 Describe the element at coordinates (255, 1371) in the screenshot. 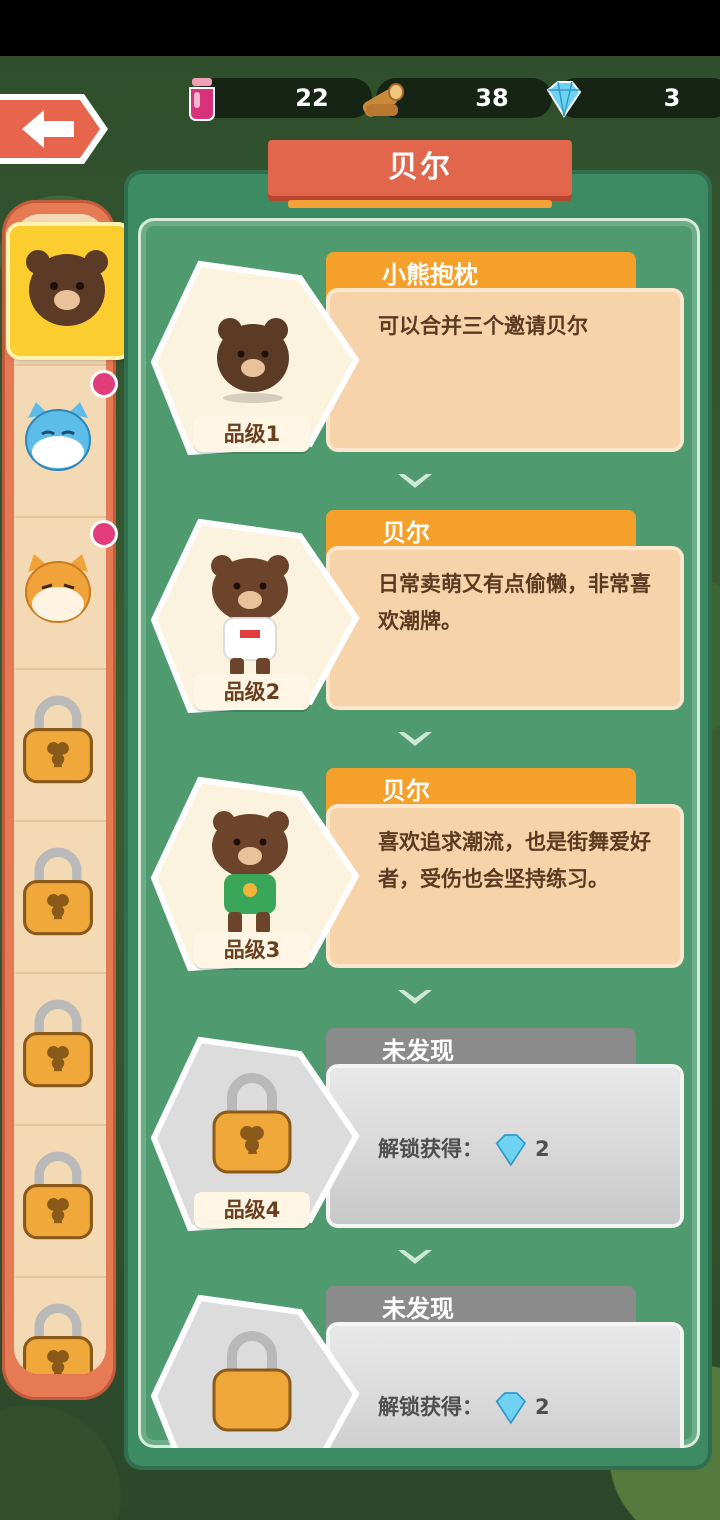

I see `hexagon-frame` at that location.